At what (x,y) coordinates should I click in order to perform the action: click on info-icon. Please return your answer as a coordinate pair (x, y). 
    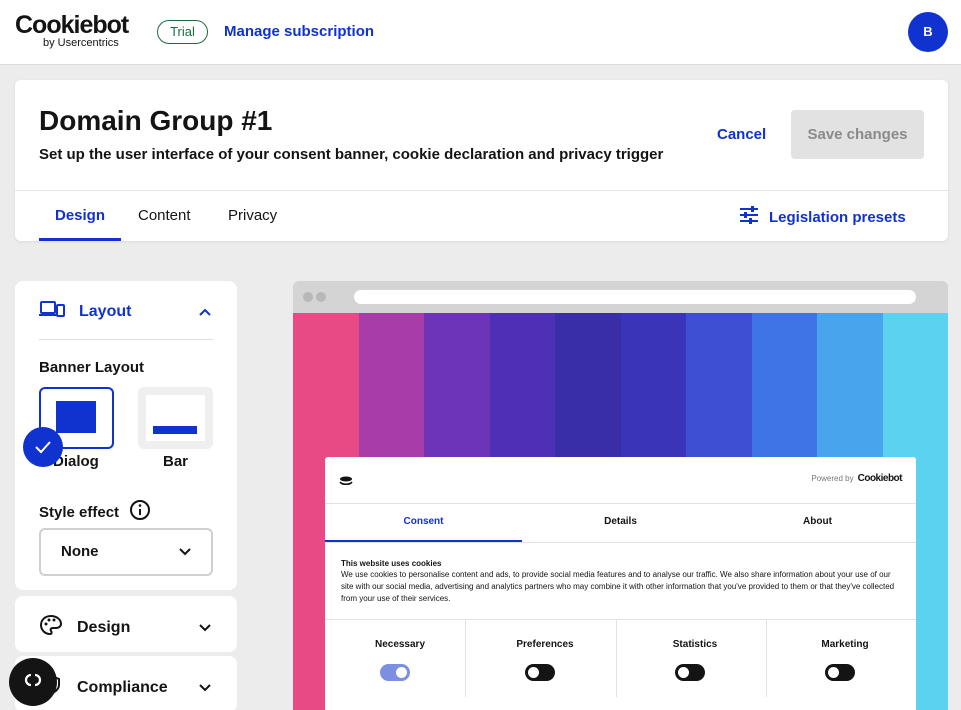
    Looking at the image, I should click on (140, 512).